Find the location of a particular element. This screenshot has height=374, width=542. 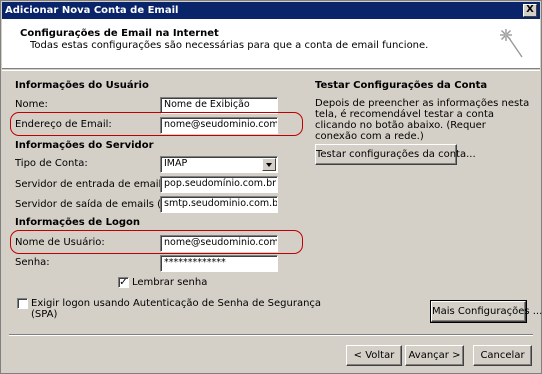

title-bar: Adicionar Nova Conta de Email X is located at coordinates (271, 10).